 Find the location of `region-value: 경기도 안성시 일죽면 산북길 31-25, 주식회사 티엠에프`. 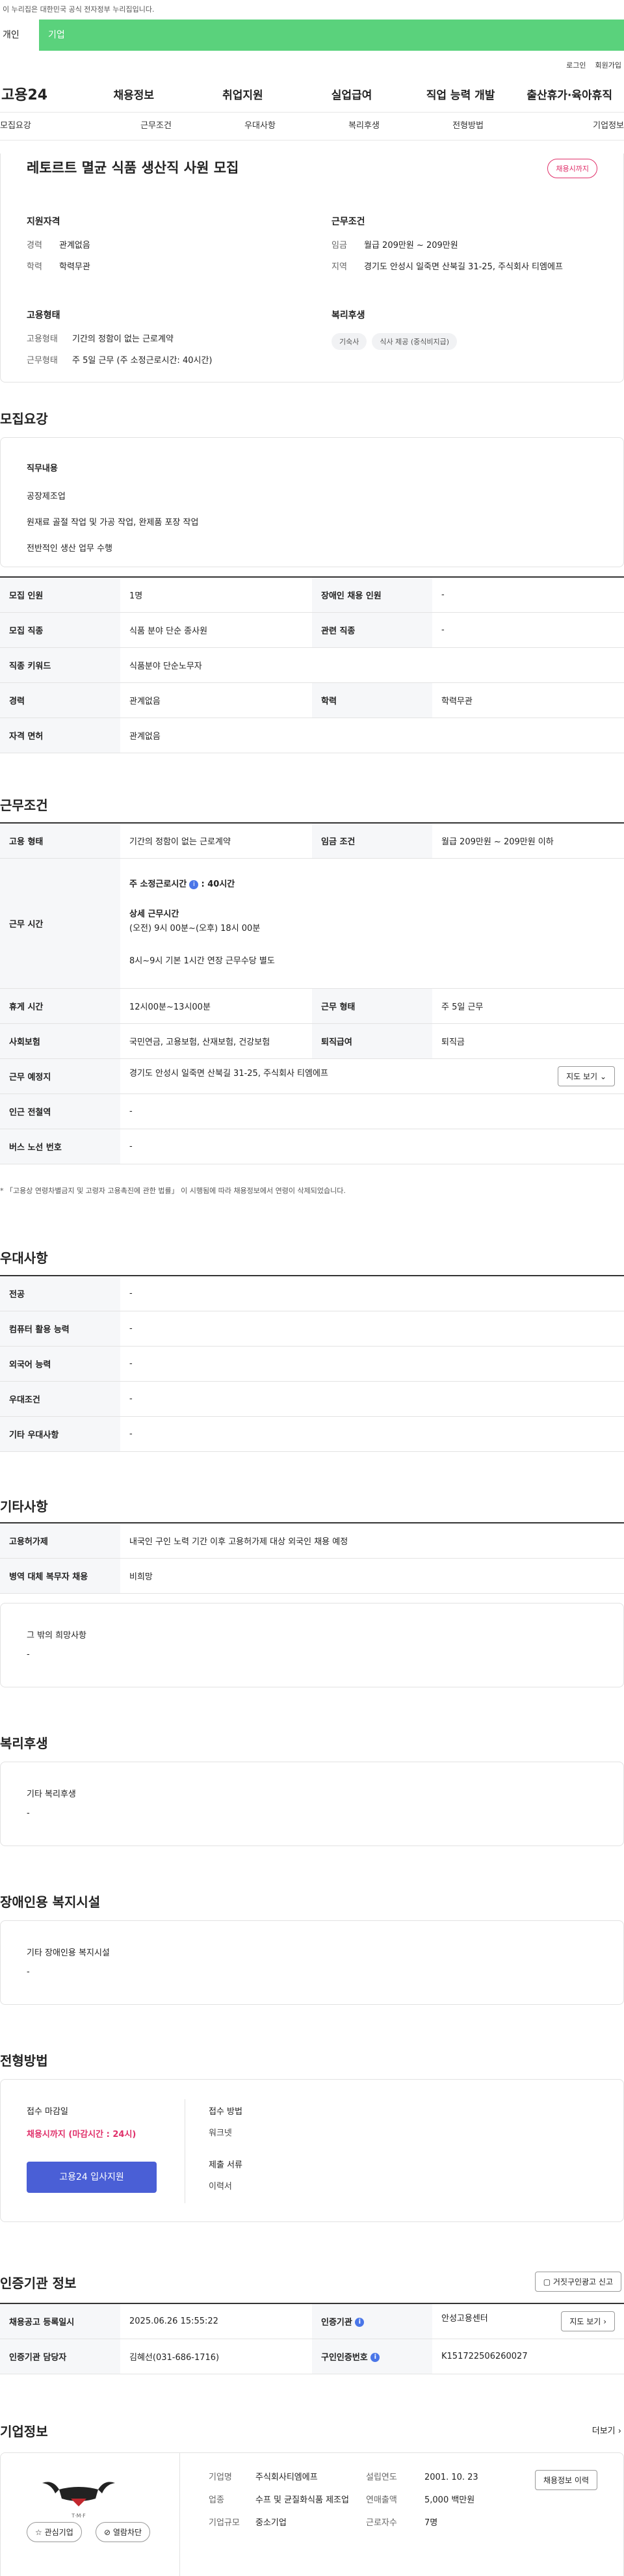

region-value: 경기도 안성시 일죽면 산북길 31-25, 주식회사 티엠에프 is located at coordinates (463, 267).